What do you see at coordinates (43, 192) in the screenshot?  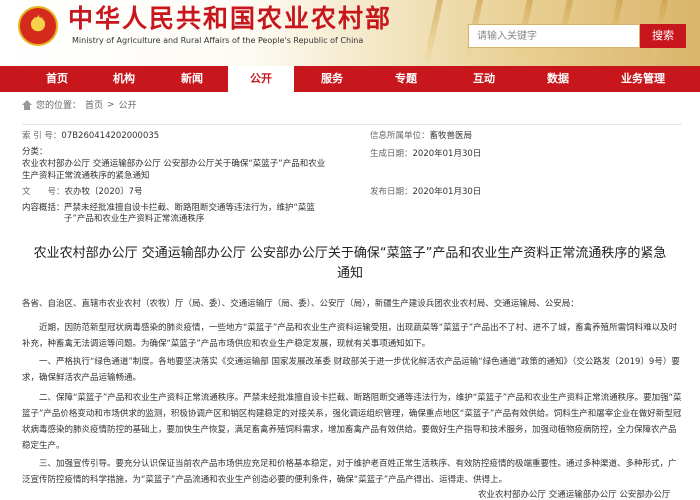 I see `meta-doc-no-label: 文 号：` at bounding box center [43, 192].